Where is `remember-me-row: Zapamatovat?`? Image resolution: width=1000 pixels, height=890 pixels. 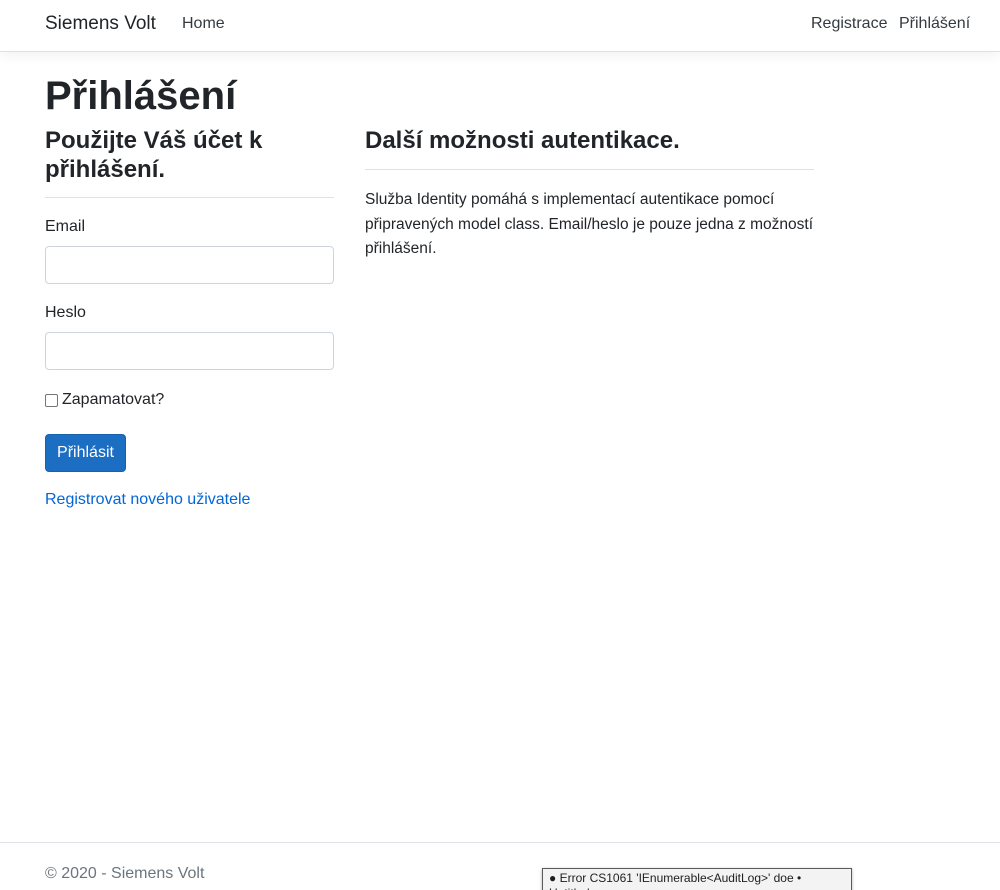 remember-me-row: Zapamatovat? is located at coordinates (104, 400).